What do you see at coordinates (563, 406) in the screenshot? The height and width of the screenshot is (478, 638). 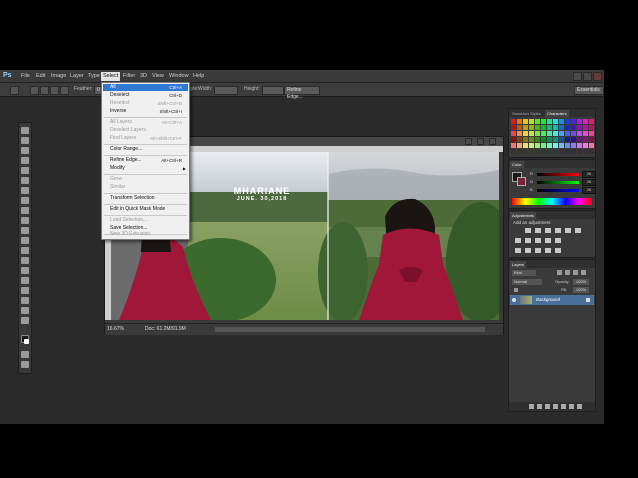 I see `new-group-icon` at bounding box center [563, 406].